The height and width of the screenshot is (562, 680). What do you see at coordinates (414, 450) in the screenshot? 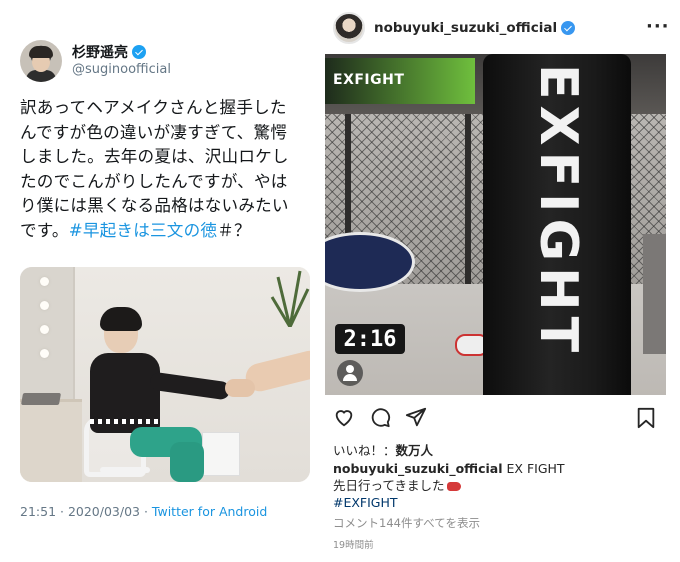
I see `likes-value: 数万人` at bounding box center [414, 450].